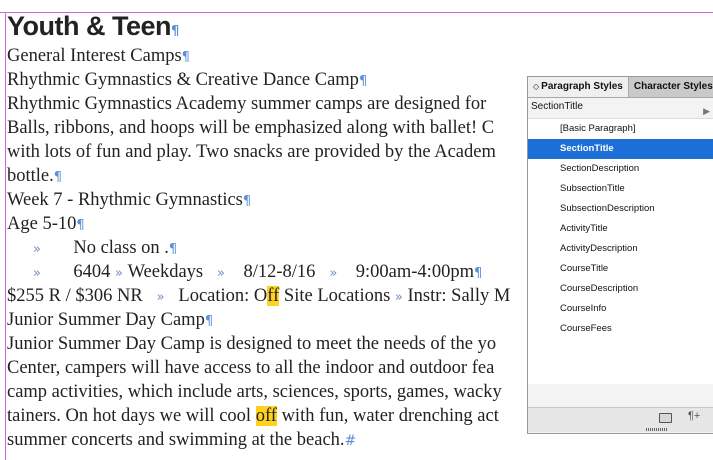 The width and height of the screenshot is (713, 460). Describe the element at coordinates (360, 26) in the screenshot. I see `section-title: Youth & Teen¶` at that location.